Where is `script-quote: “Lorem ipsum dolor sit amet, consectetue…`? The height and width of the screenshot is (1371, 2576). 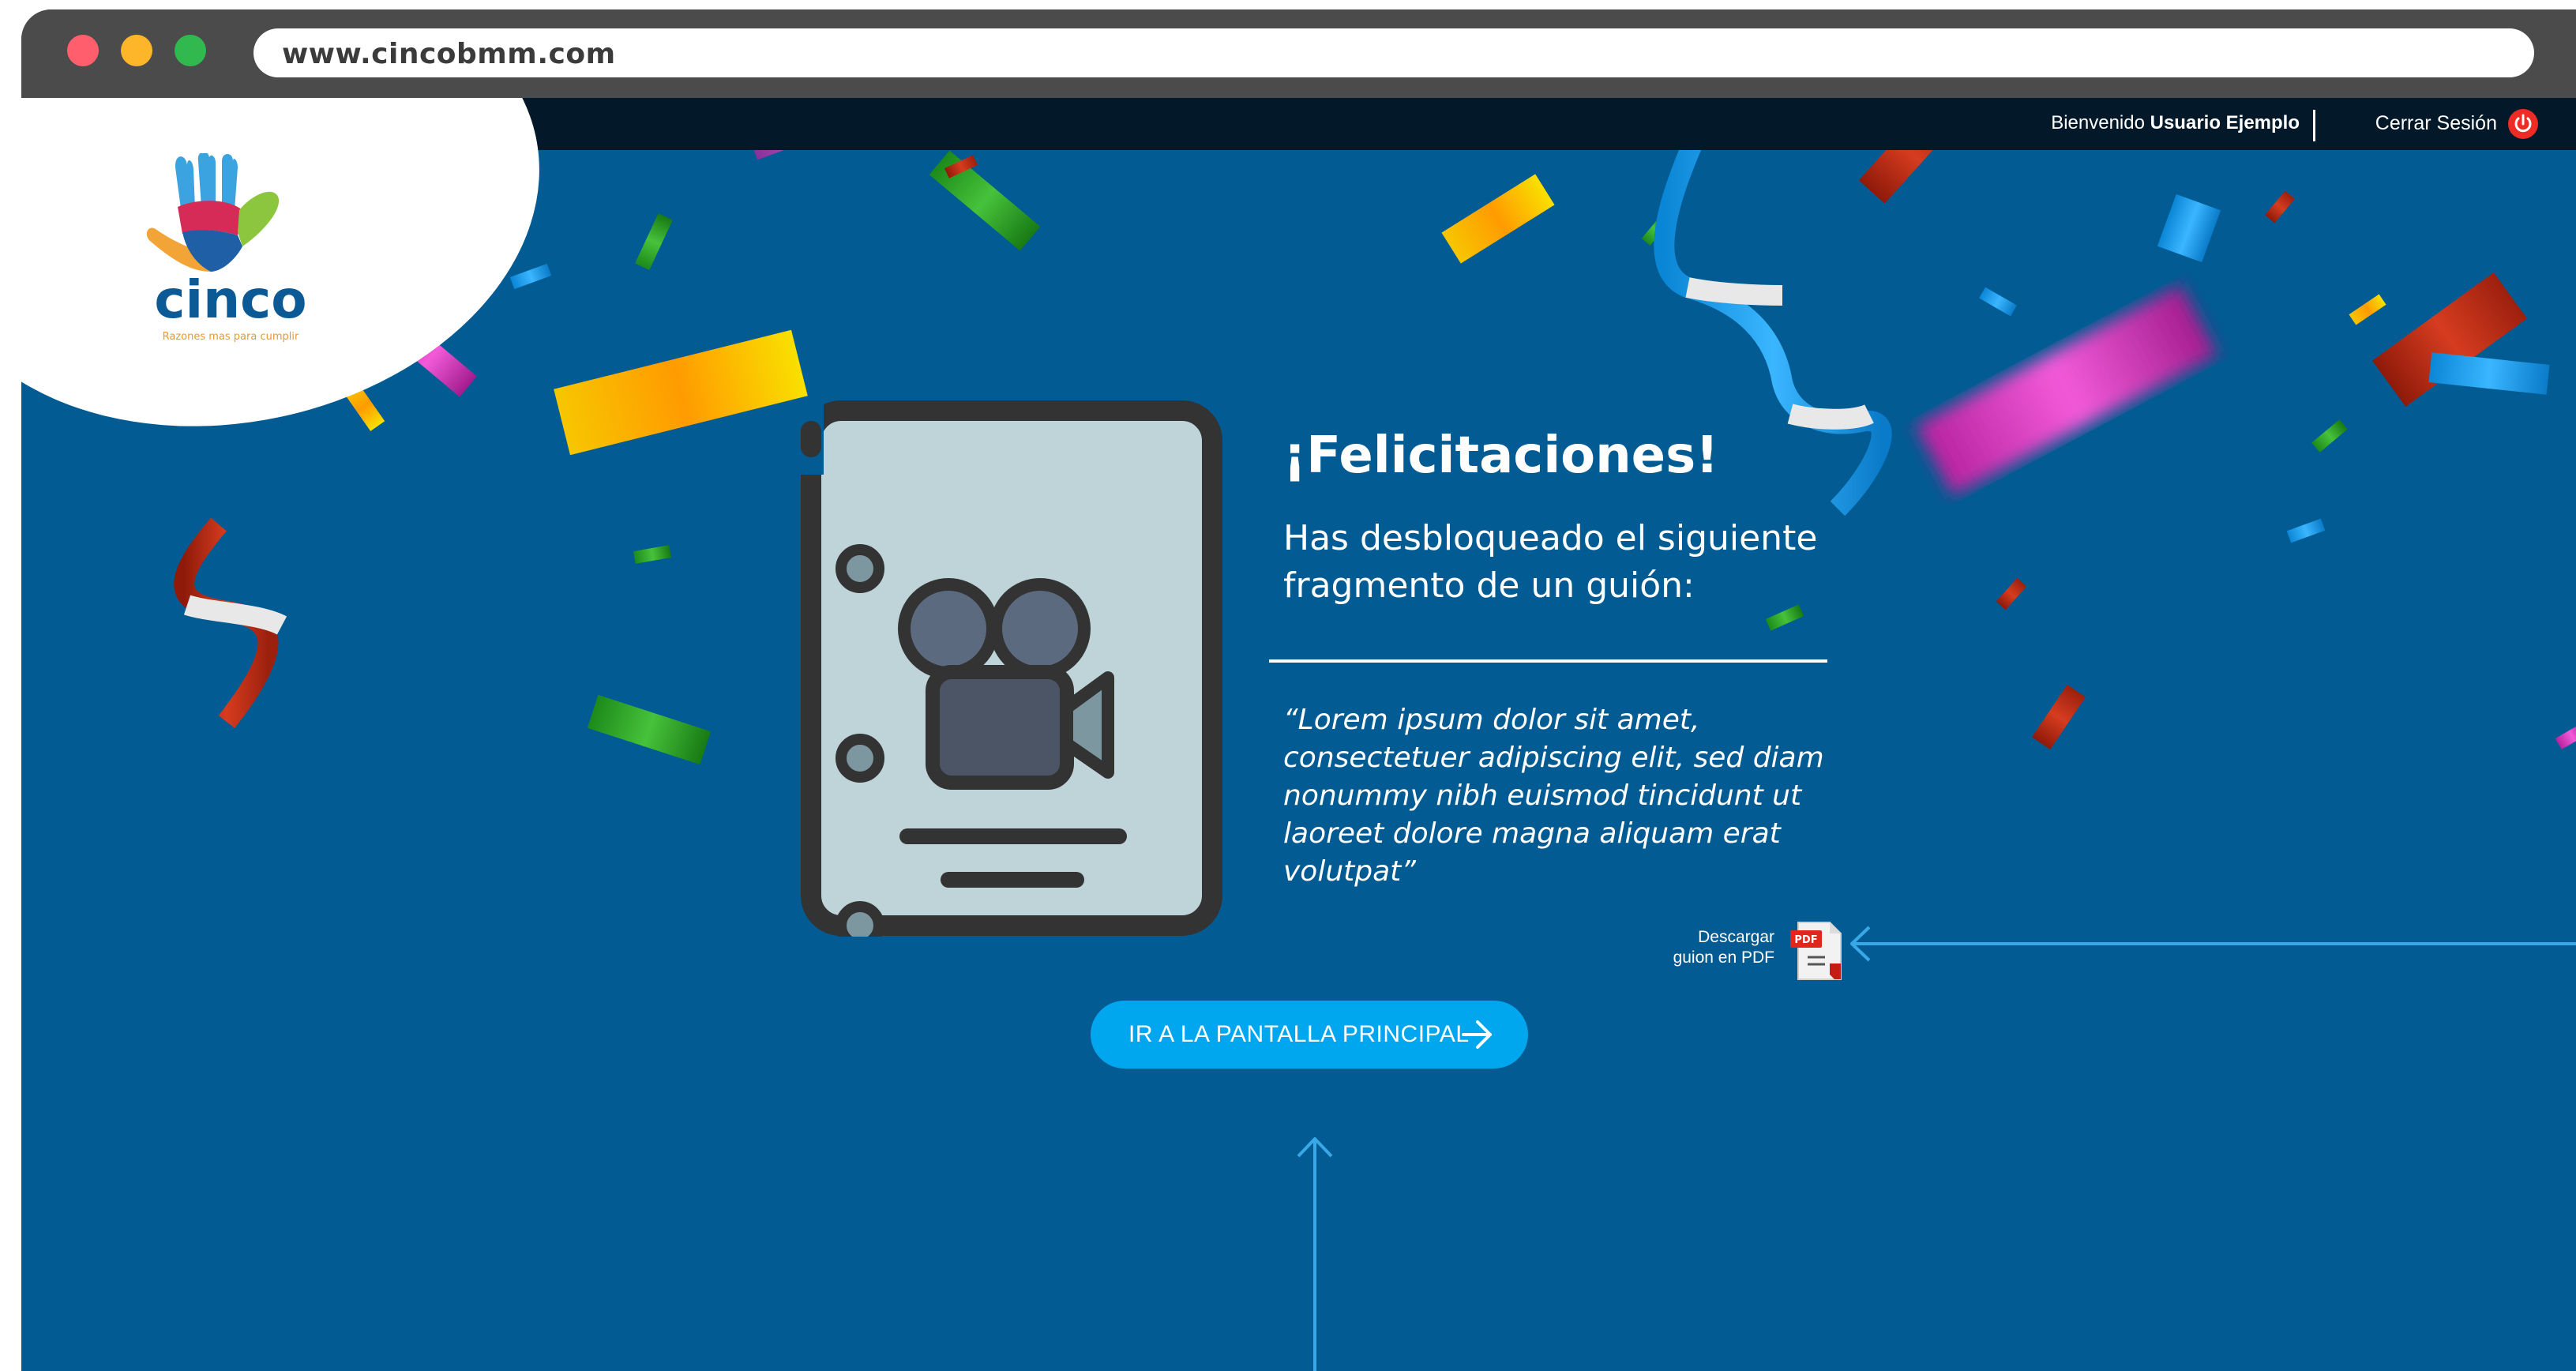
script-quote: “Lorem ipsum dolor sit amet, consectetue… is located at coordinates (1553, 796).